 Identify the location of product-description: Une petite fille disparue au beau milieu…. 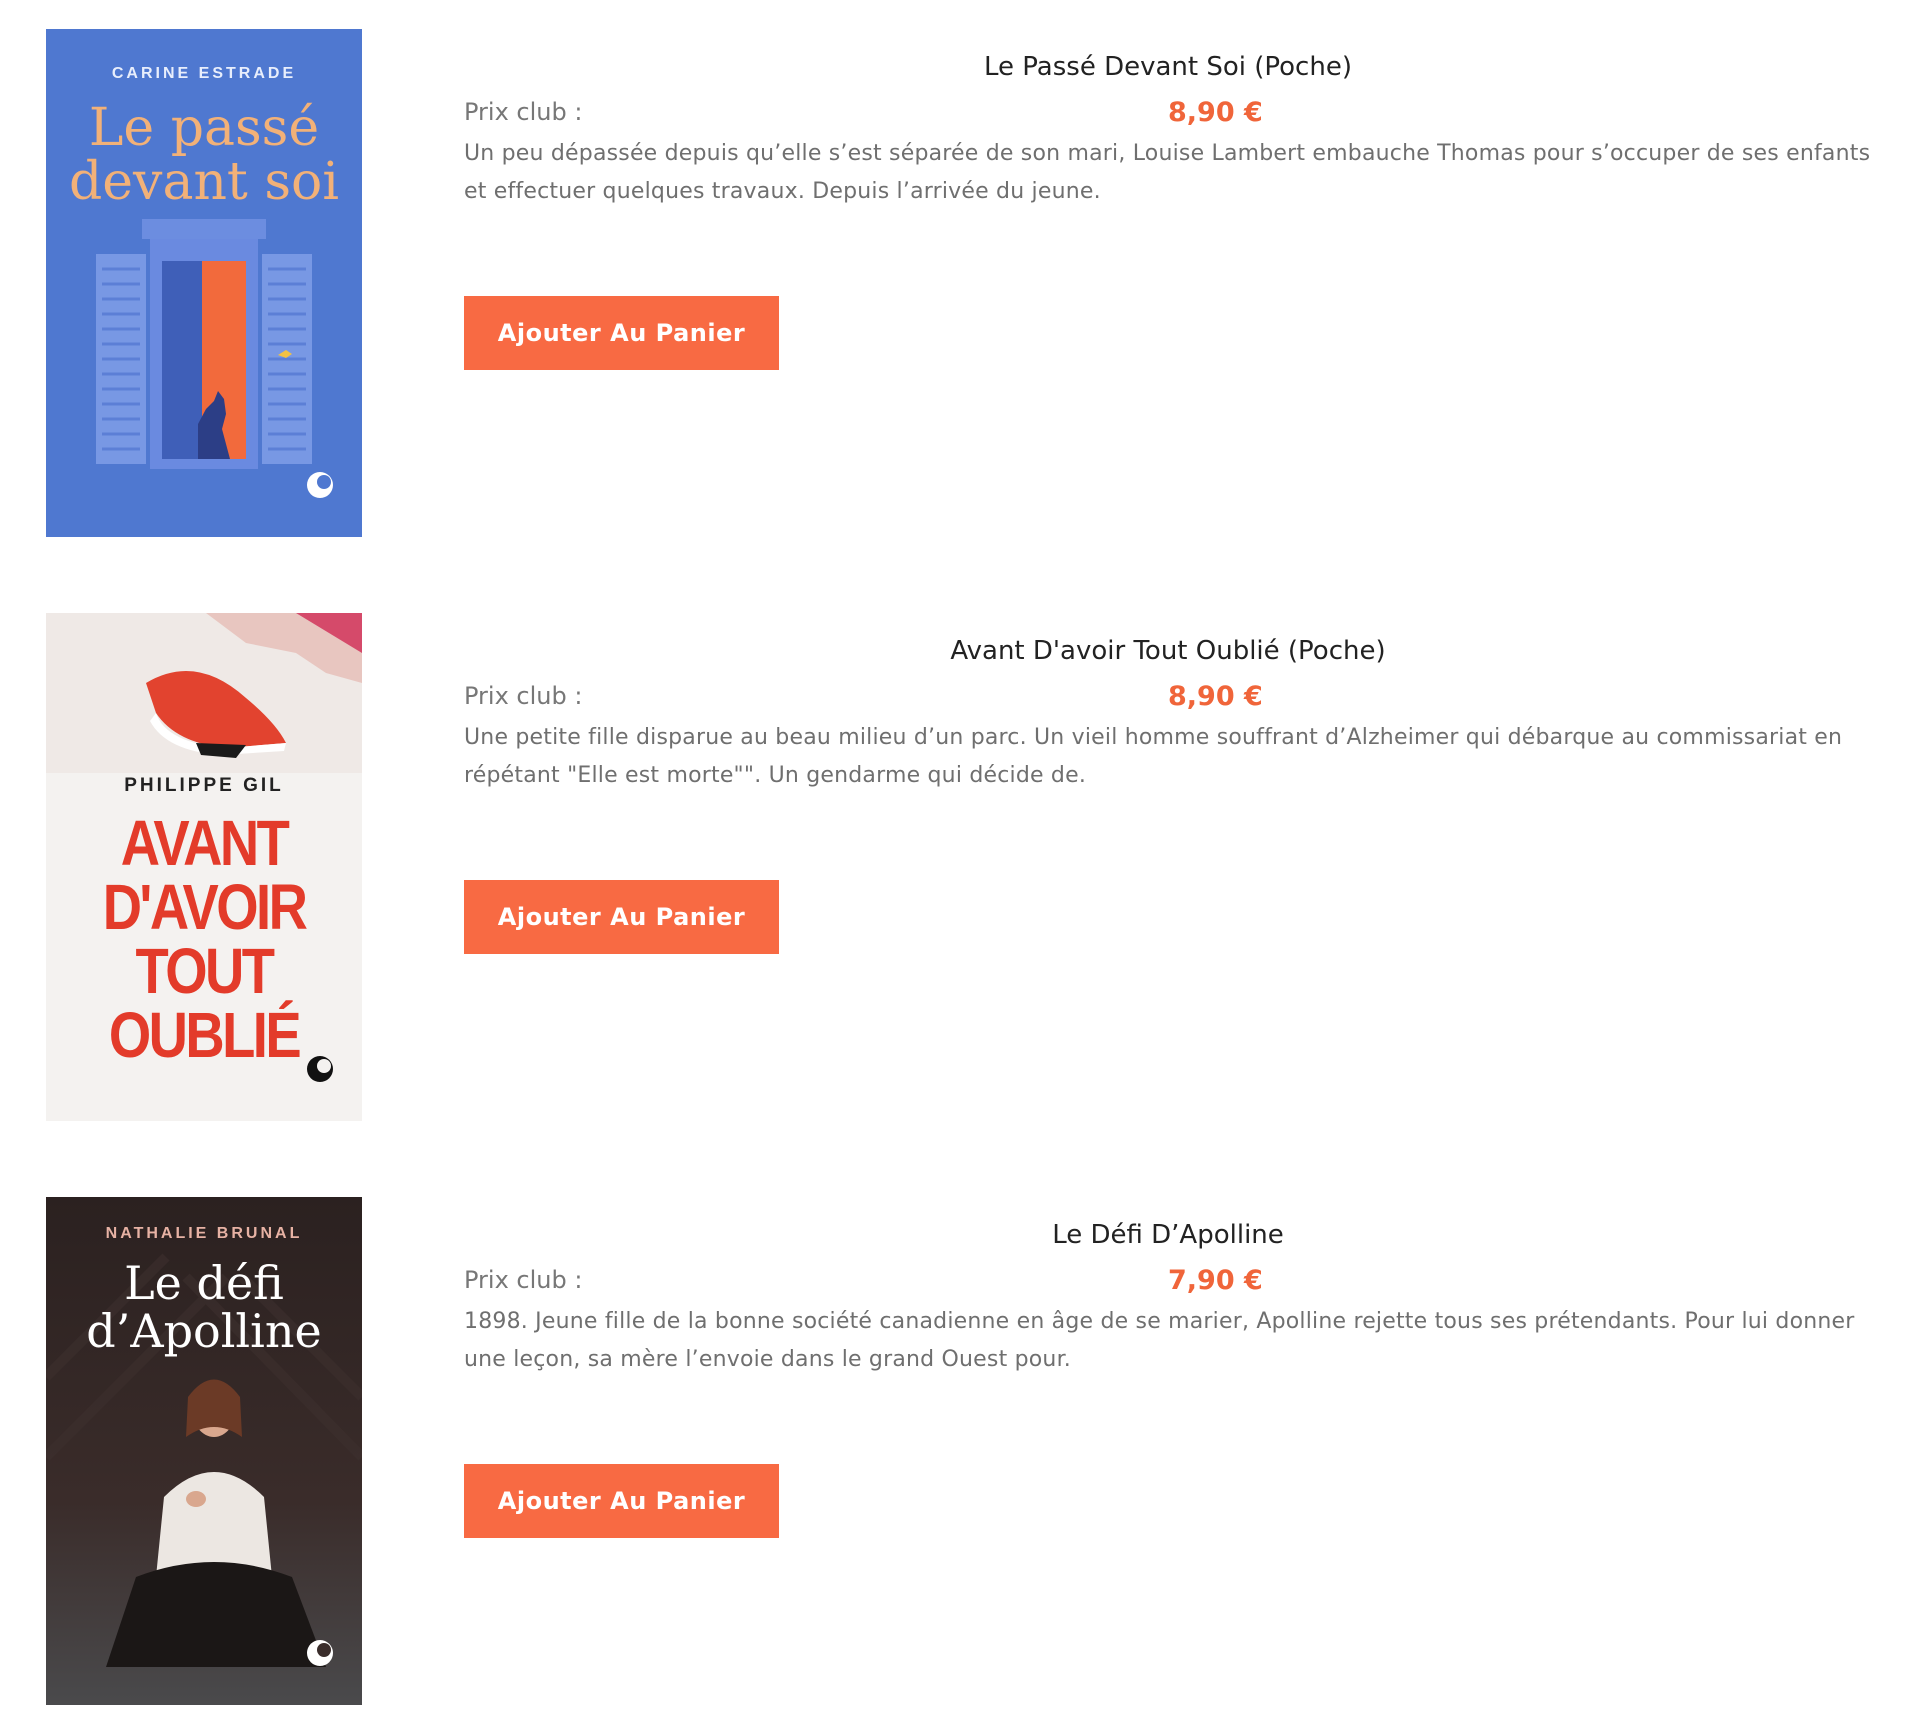
(1153, 756).